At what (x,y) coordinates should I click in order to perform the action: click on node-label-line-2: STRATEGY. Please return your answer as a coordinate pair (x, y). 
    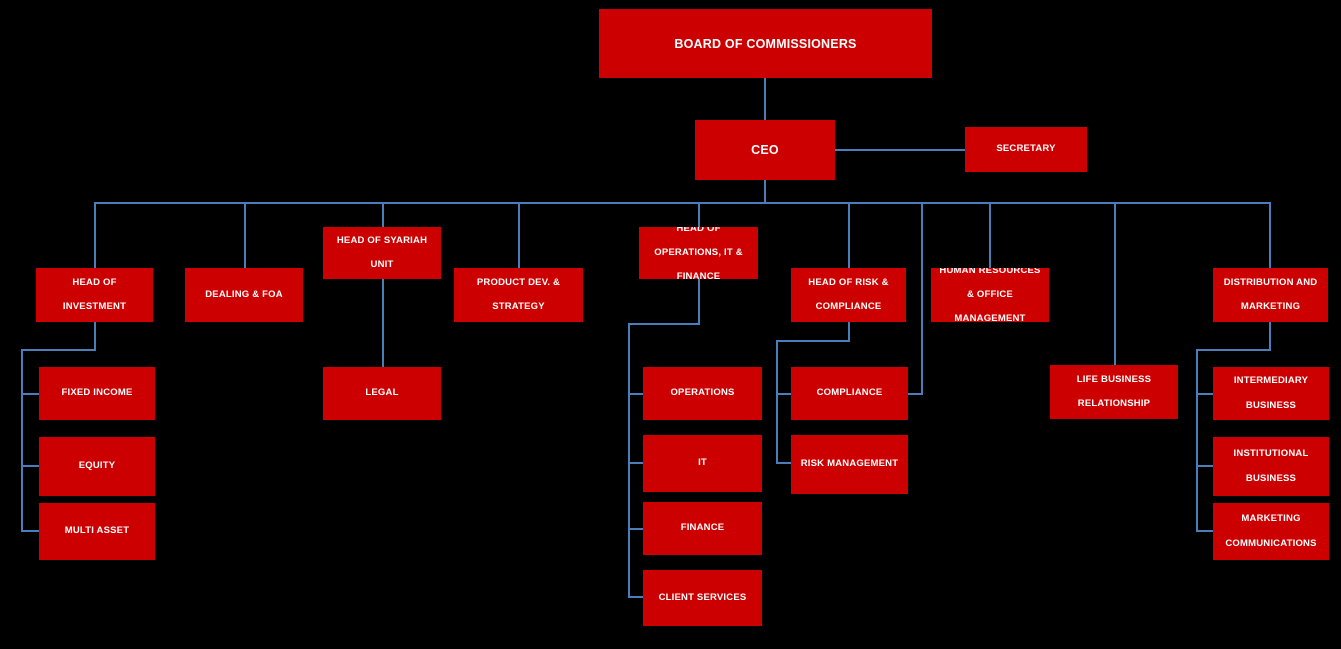
    Looking at the image, I should click on (518, 307).